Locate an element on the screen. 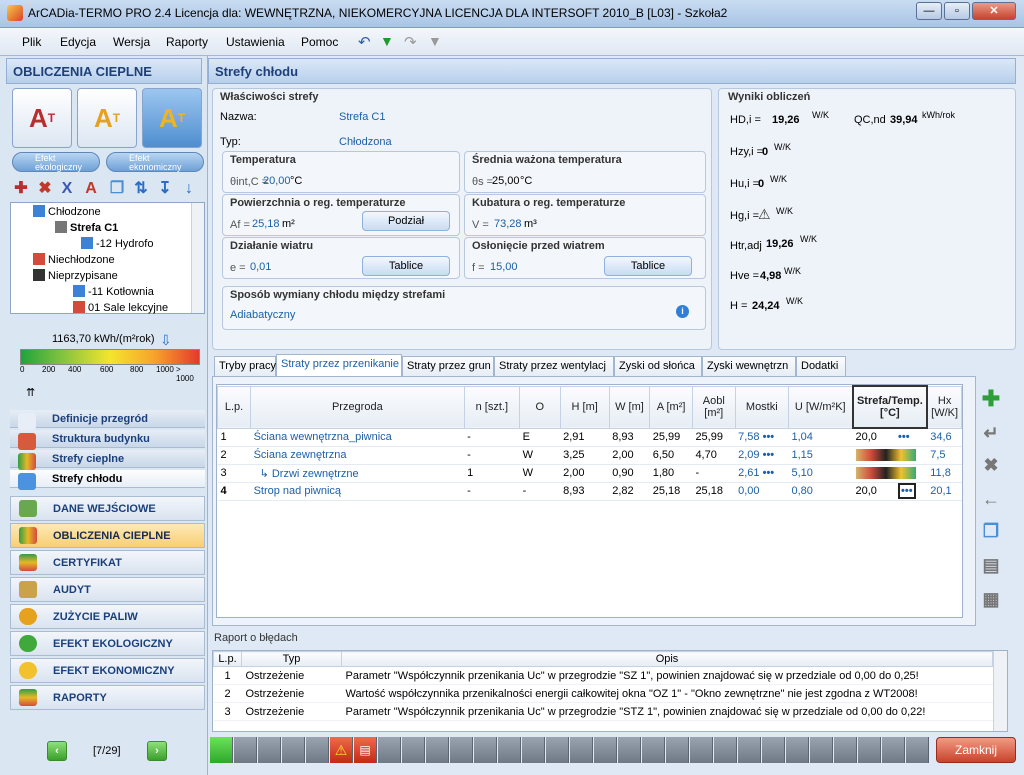 Image resolution: width=1024 pixels, height=775 pixels. menu-ustawienia: Ustawienia is located at coordinates (255, 42).